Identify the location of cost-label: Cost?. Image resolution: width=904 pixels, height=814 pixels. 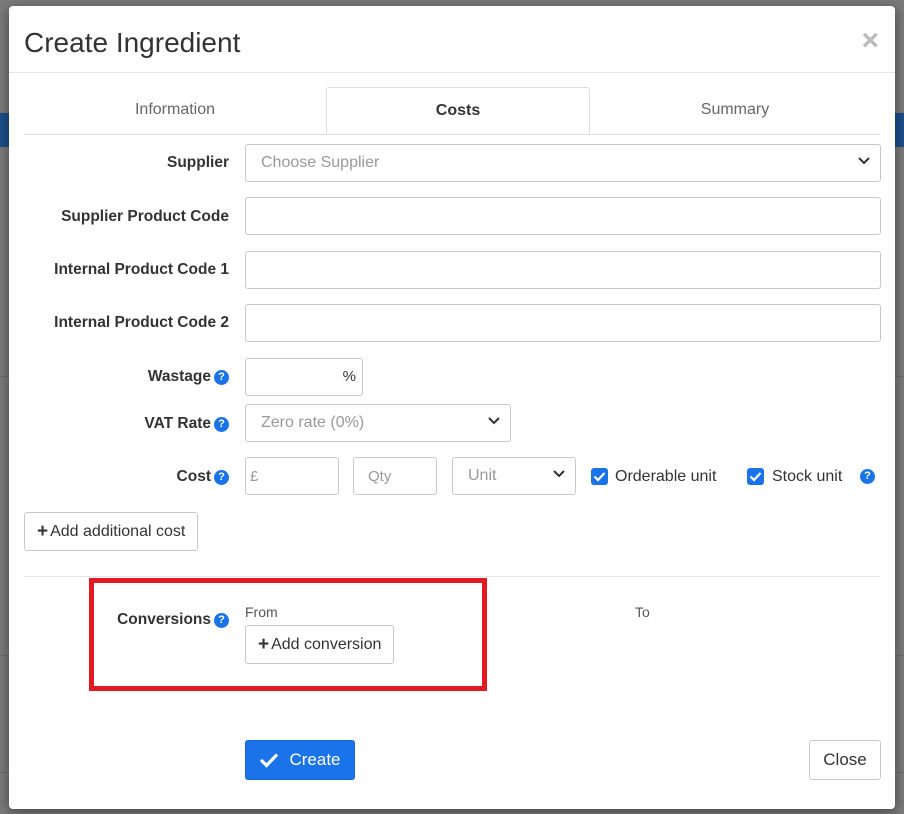
(119, 477).